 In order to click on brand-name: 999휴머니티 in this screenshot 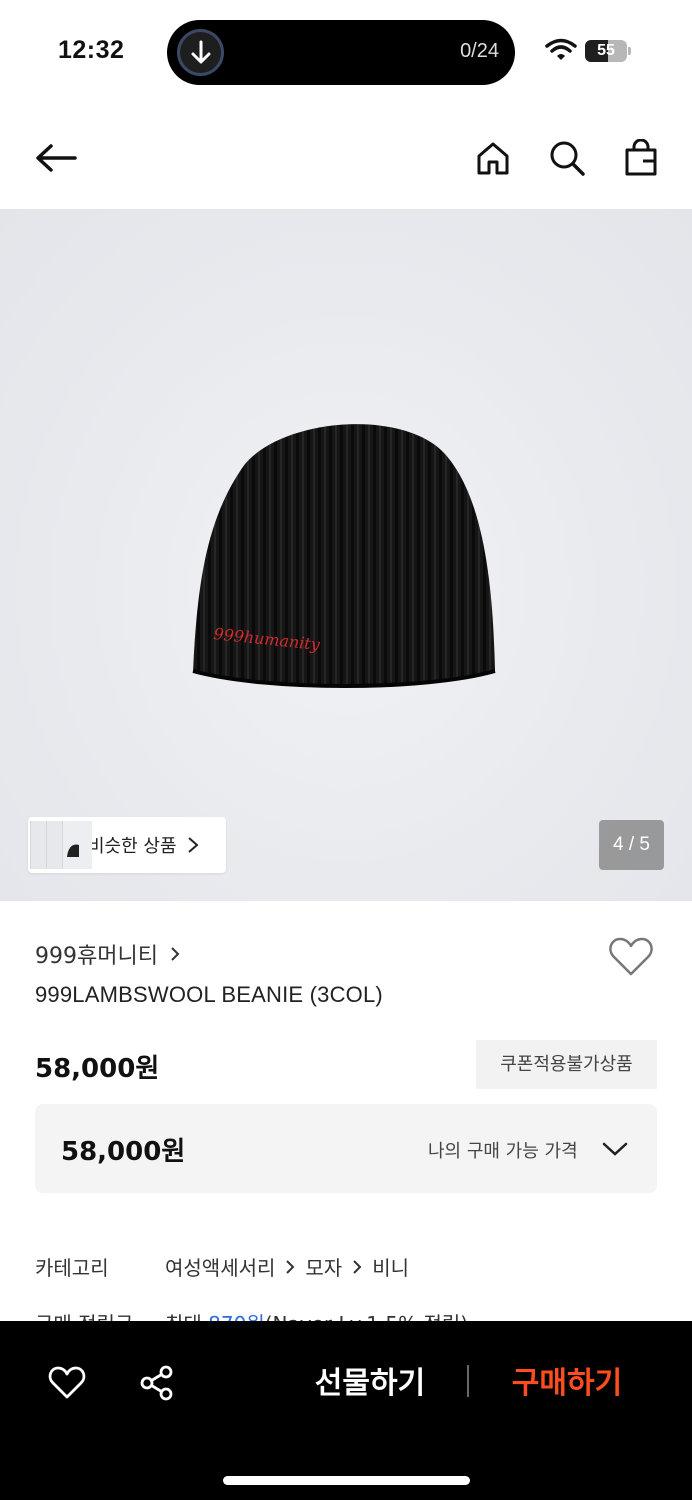, I will do `click(96, 956)`.